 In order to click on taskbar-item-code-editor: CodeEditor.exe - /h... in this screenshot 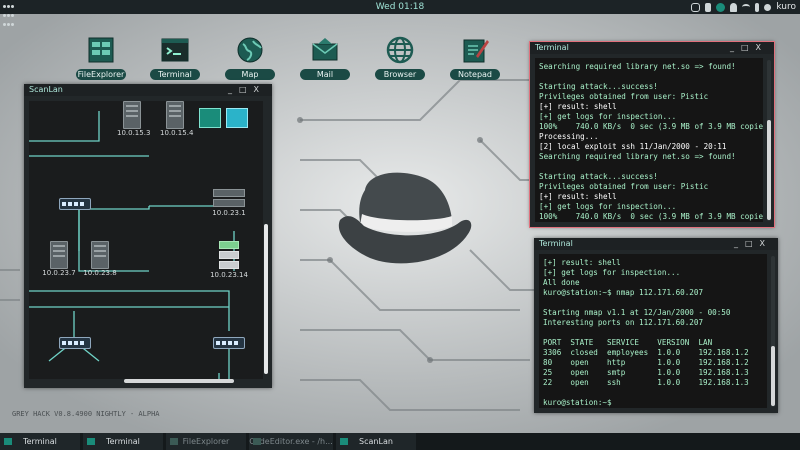, I will do `click(291, 441)`.